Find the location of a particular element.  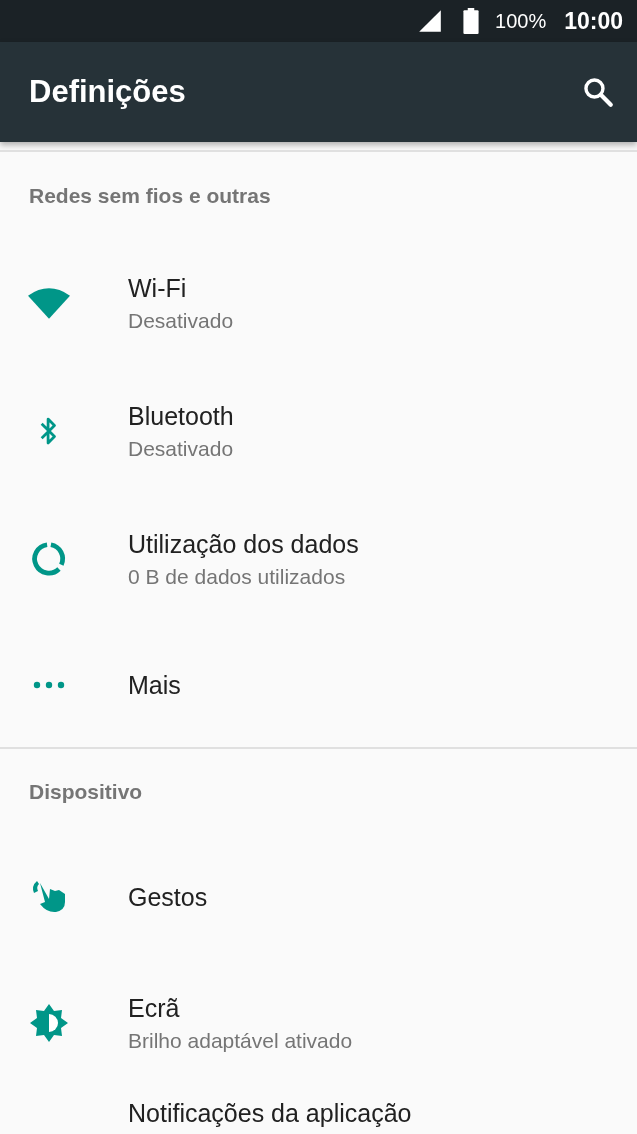

screen-title: Definições is located at coordinates (107, 92).